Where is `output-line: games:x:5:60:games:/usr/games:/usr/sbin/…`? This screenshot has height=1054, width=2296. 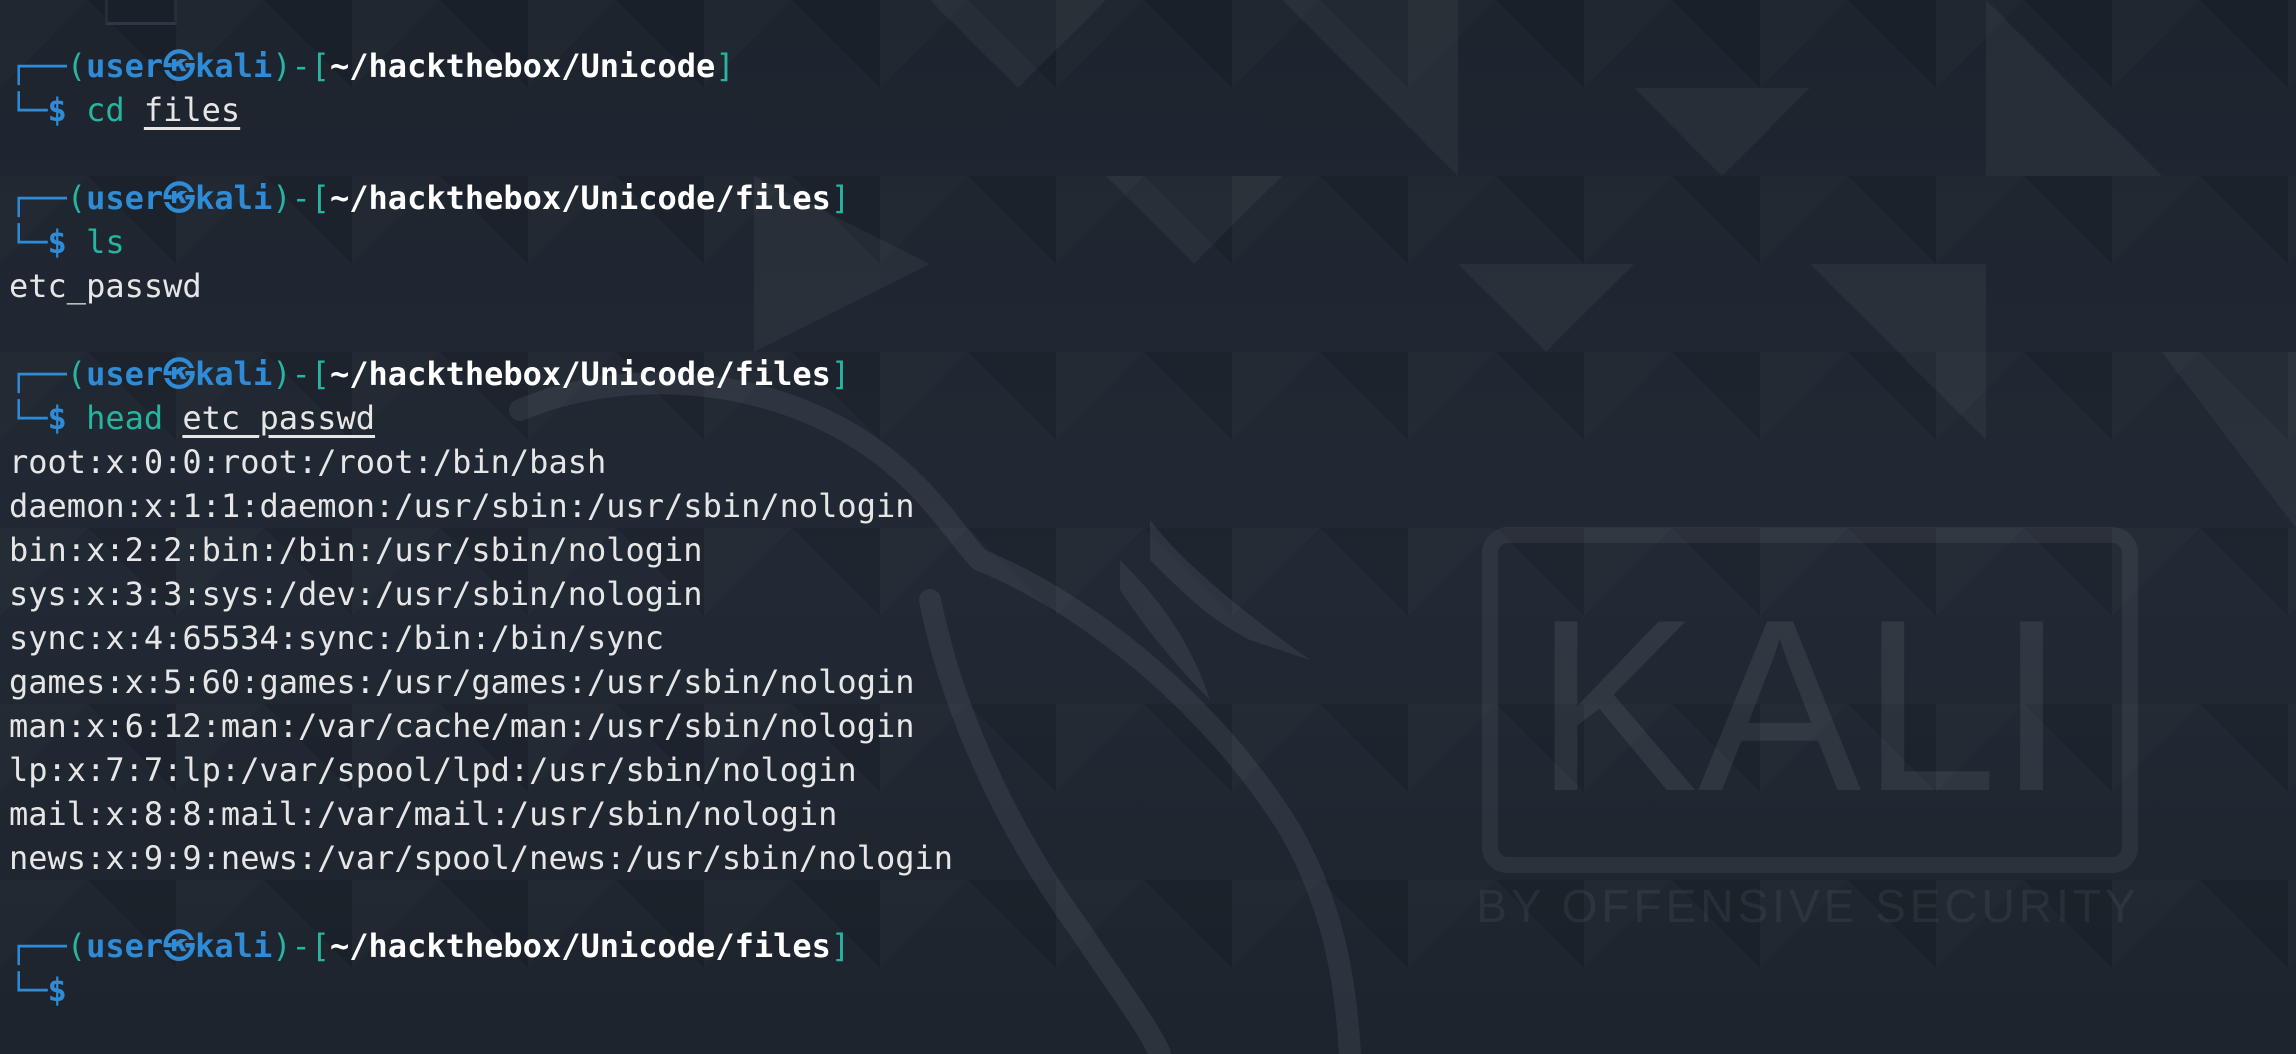
output-line: games:x:5:60:games:/usr/games:/usr/sbin/… is located at coordinates (481, 682).